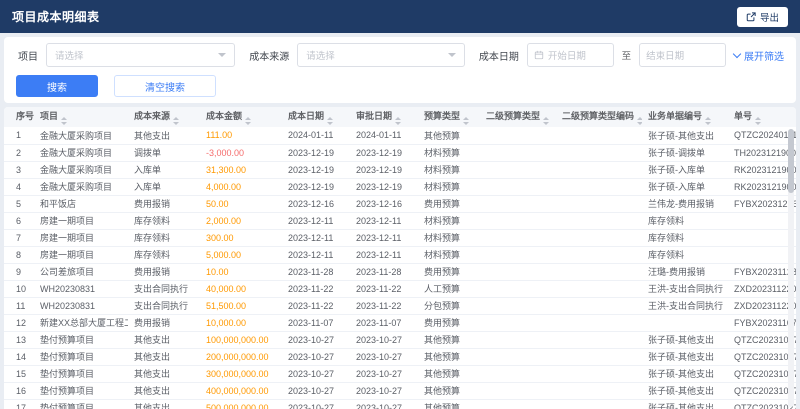 This screenshot has height=409, width=800. I want to click on export-button: 导出, so click(762, 16).